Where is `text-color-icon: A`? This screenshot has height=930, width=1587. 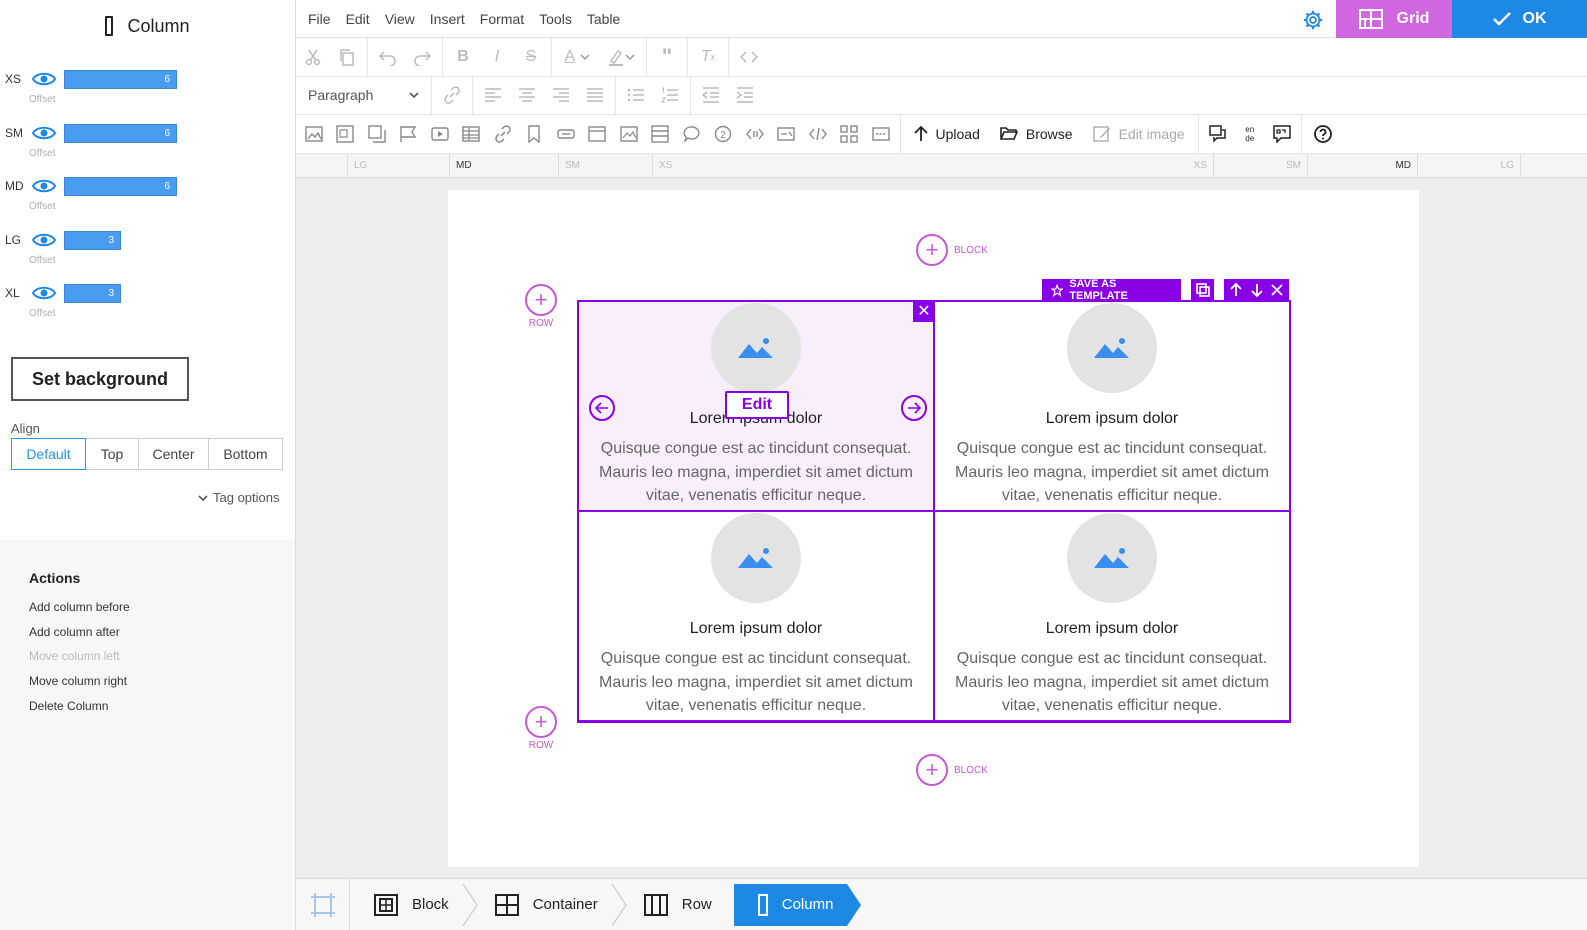
text-color-icon: A is located at coordinates (577, 57).